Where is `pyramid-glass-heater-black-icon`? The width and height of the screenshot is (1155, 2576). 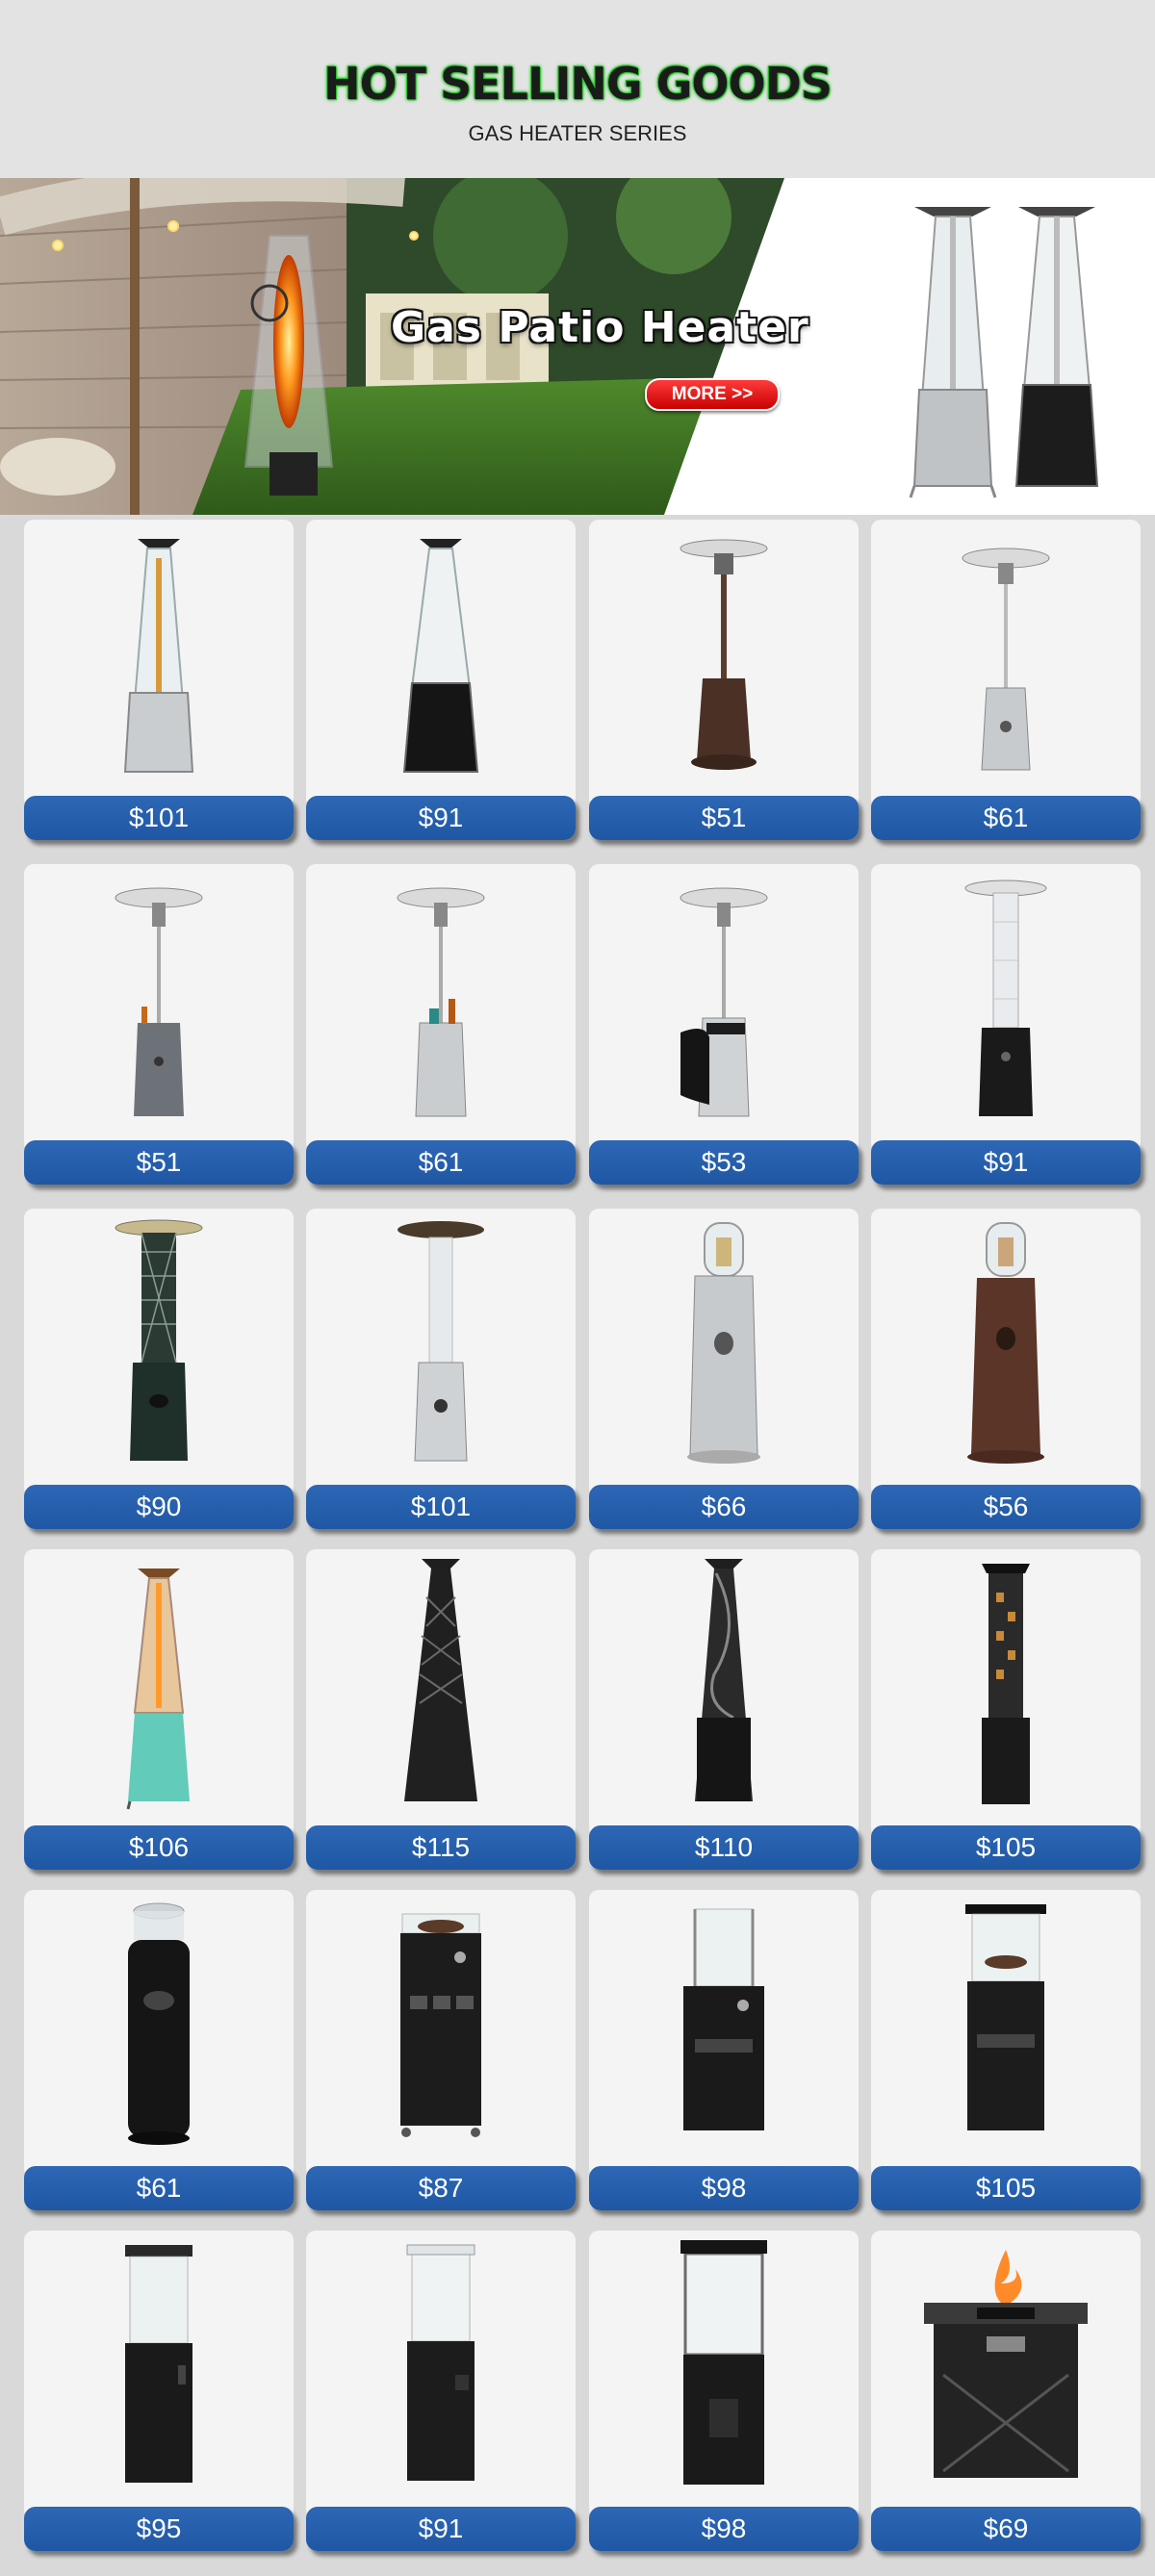 pyramid-glass-heater-black-icon is located at coordinates (440, 656).